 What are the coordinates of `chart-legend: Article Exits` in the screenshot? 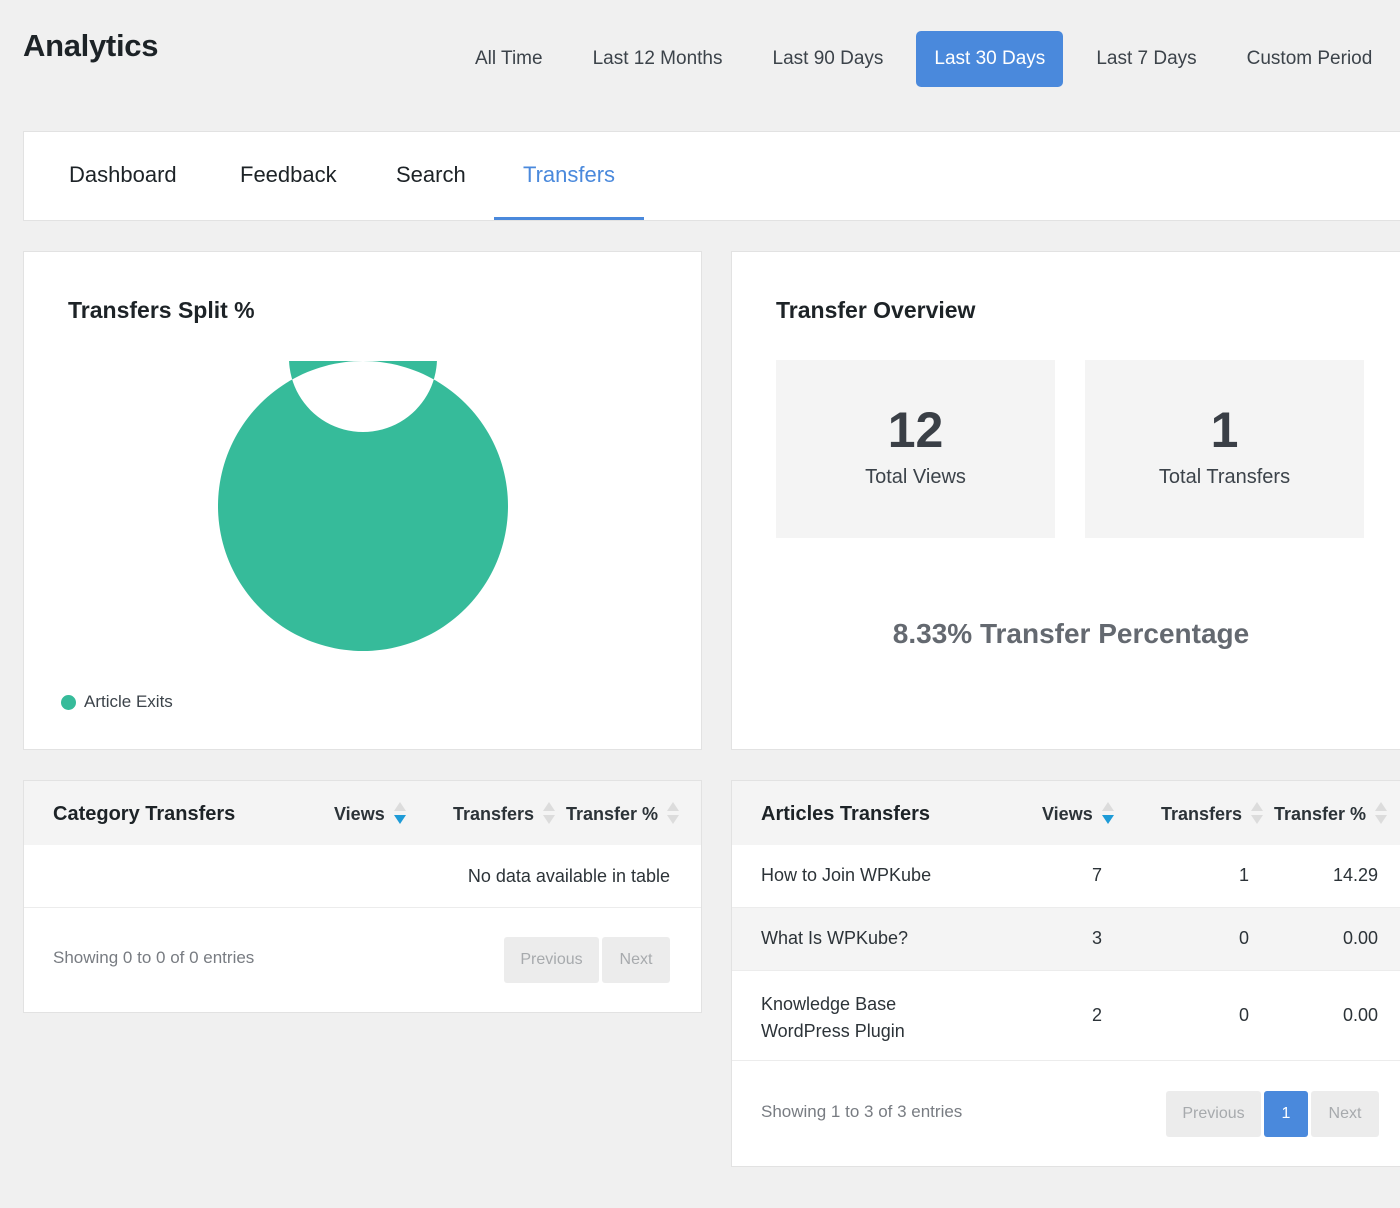 It's located at (117, 702).